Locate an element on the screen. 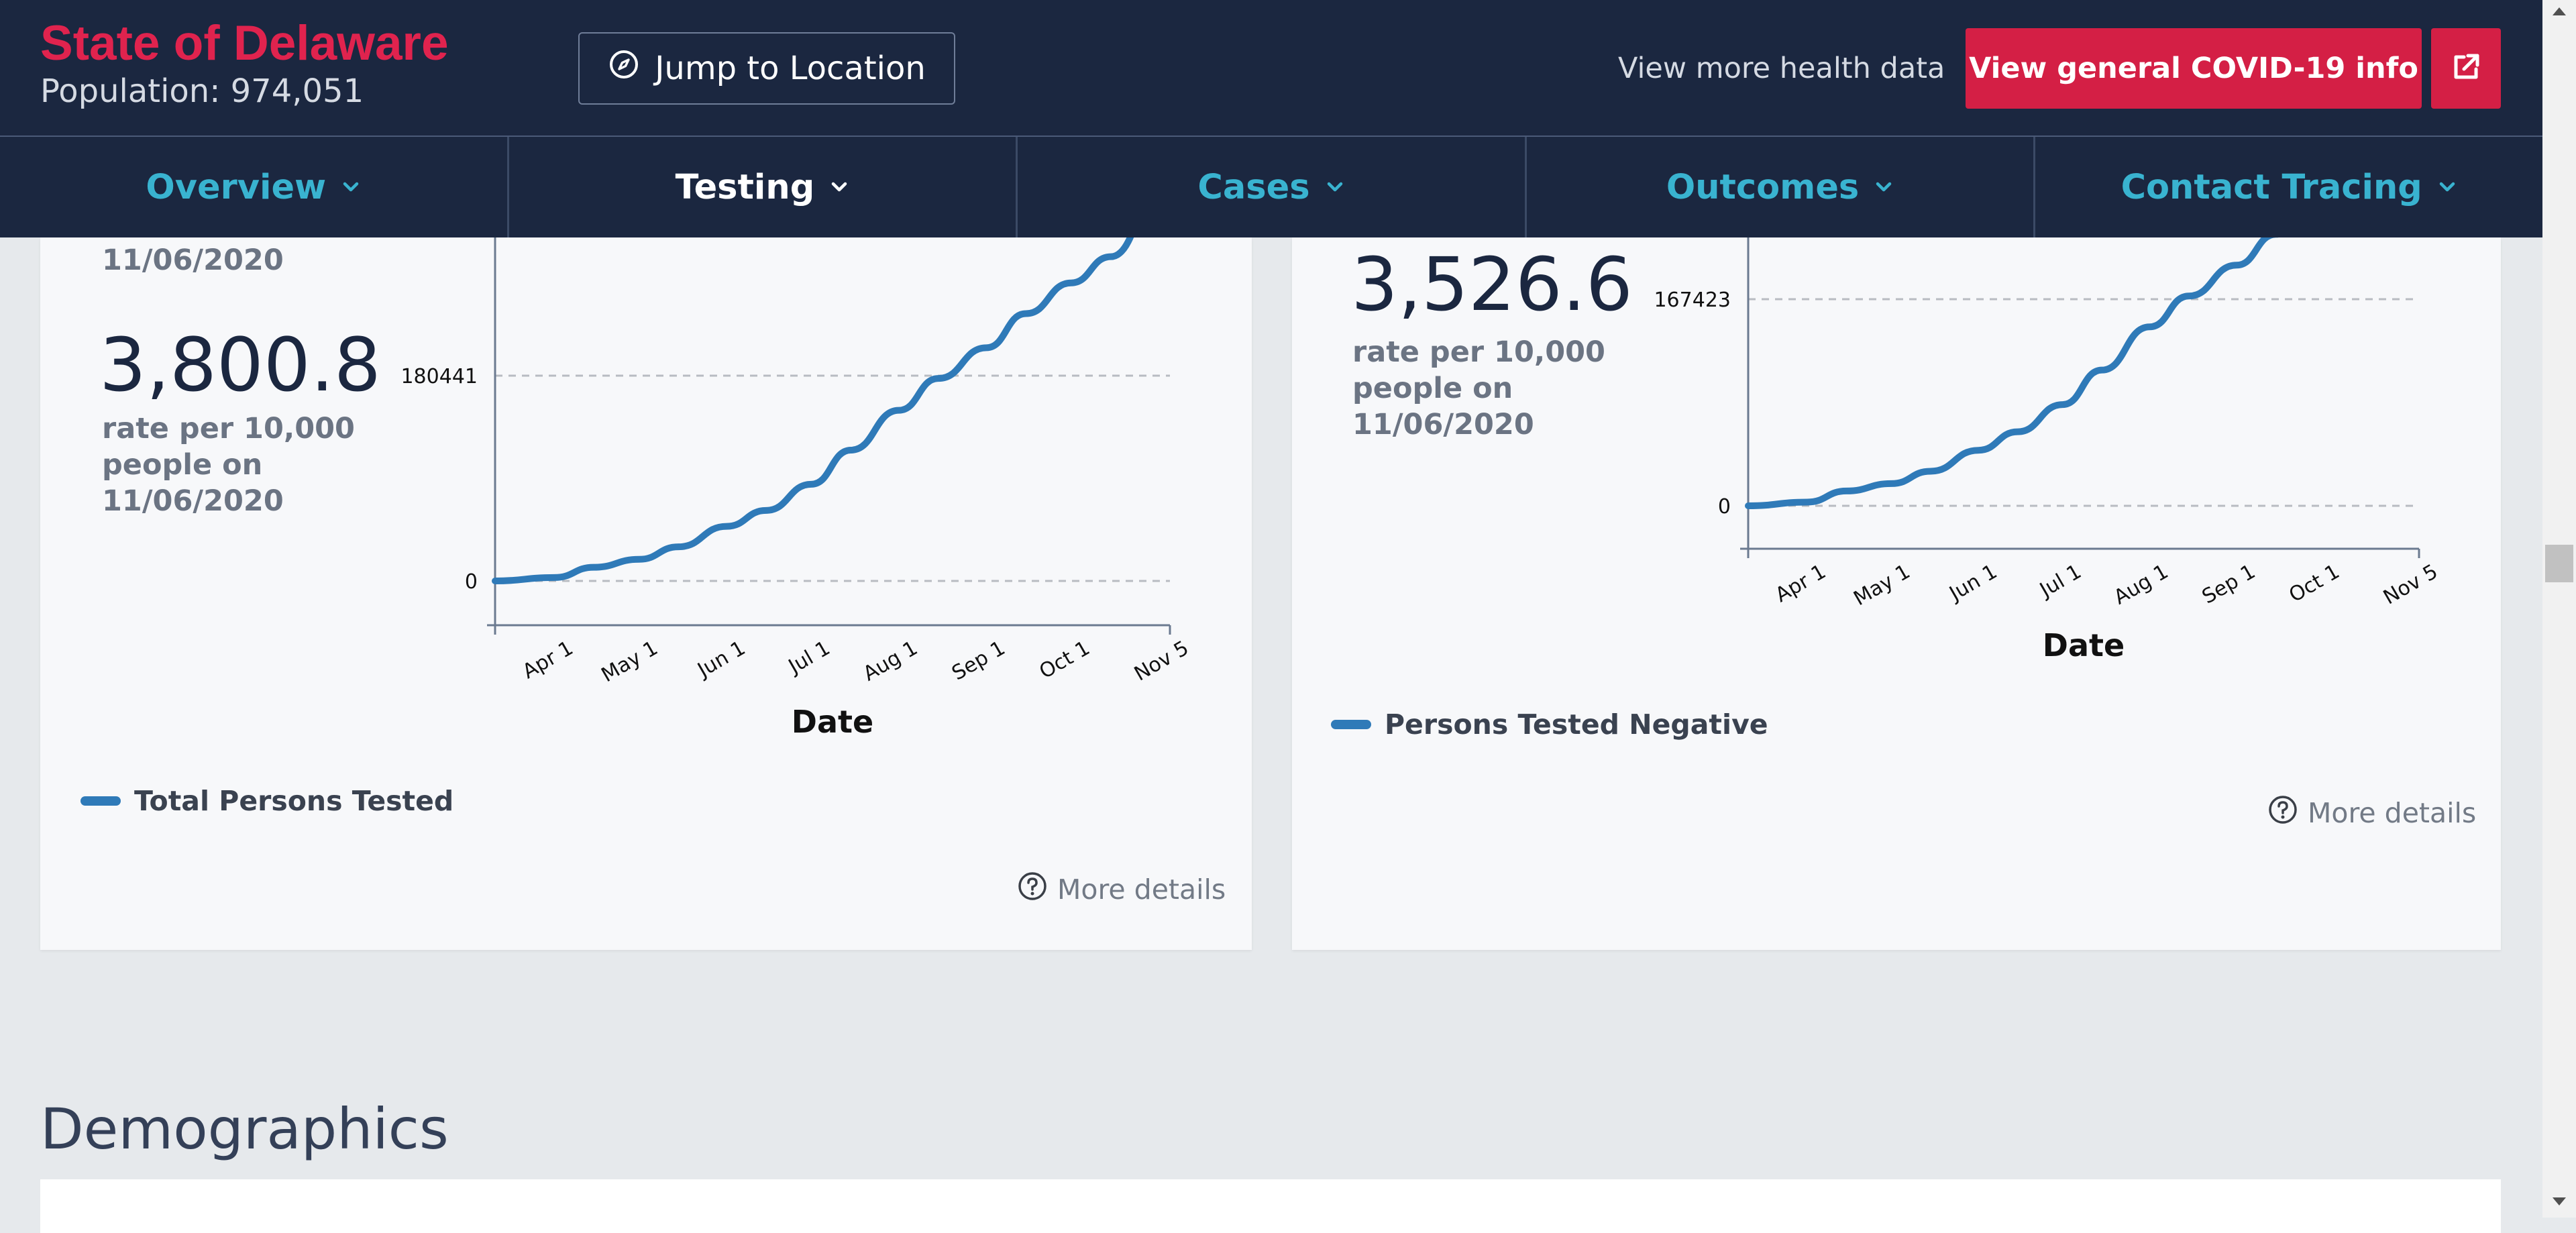  tab-overview: Overview is located at coordinates (254, 187).